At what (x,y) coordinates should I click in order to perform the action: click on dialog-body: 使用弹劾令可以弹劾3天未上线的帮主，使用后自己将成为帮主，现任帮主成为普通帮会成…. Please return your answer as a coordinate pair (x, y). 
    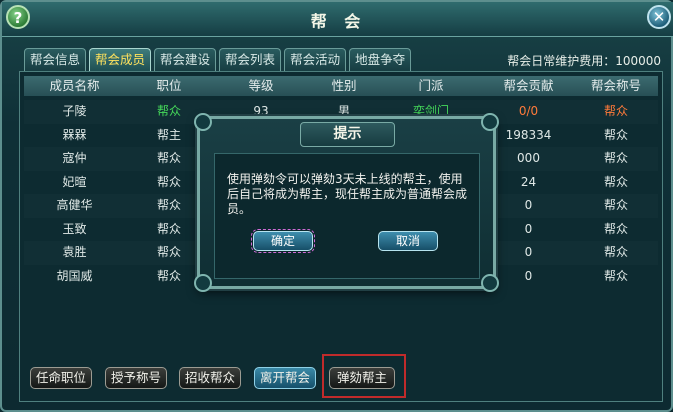
    Looking at the image, I should click on (347, 216).